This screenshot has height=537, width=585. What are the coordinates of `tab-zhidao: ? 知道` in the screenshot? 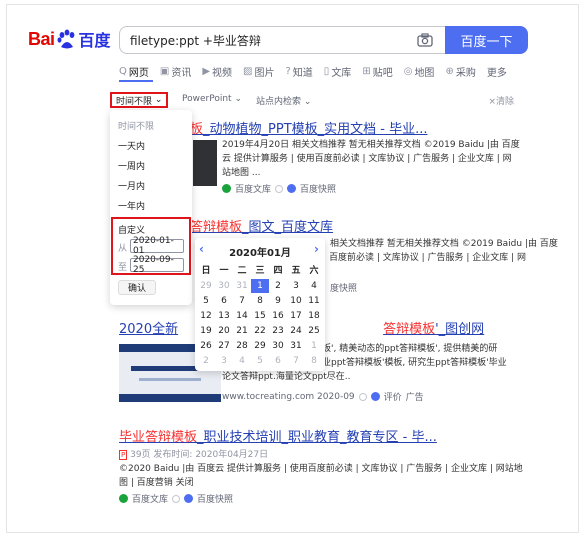 It's located at (298, 71).